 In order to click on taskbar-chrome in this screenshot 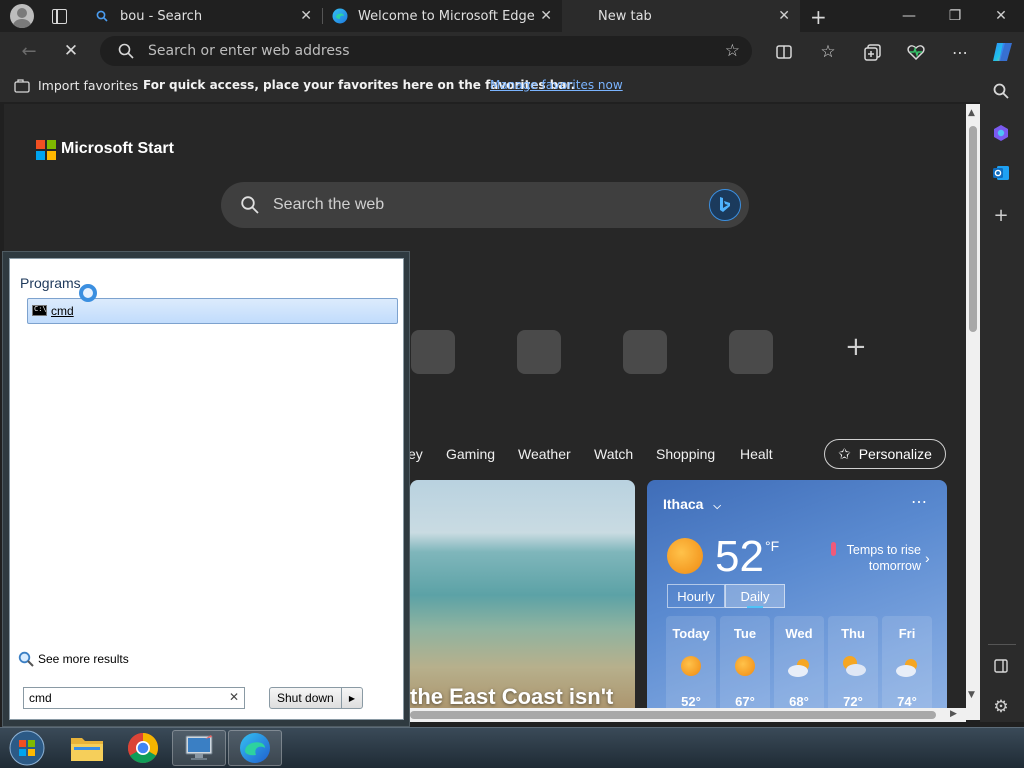, I will do `click(143, 748)`.